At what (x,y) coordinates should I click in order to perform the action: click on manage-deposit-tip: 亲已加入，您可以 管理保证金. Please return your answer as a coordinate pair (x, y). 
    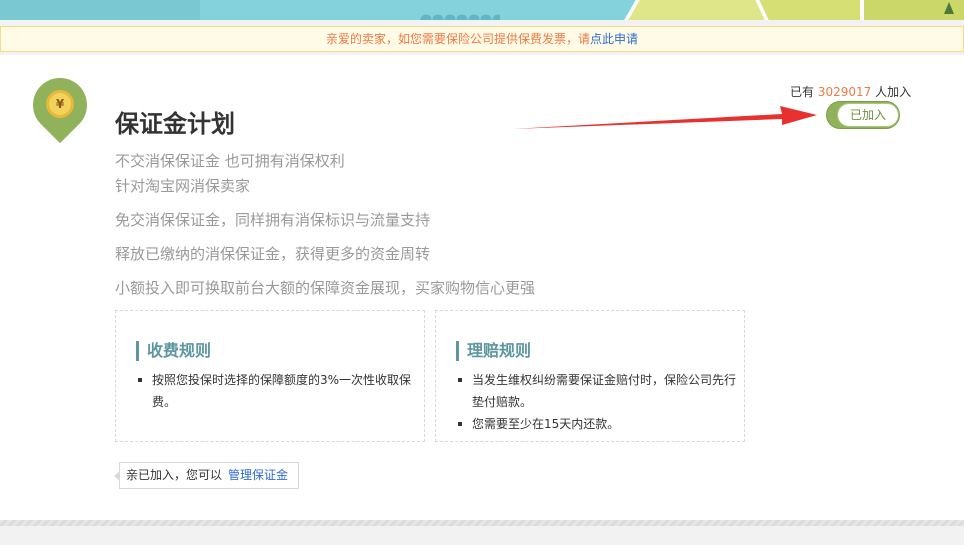
    Looking at the image, I should click on (206, 475).